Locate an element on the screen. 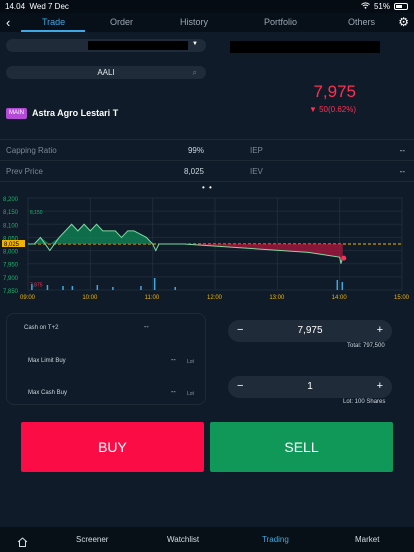  iev-label: IEV is located at coordinates (256, 171).